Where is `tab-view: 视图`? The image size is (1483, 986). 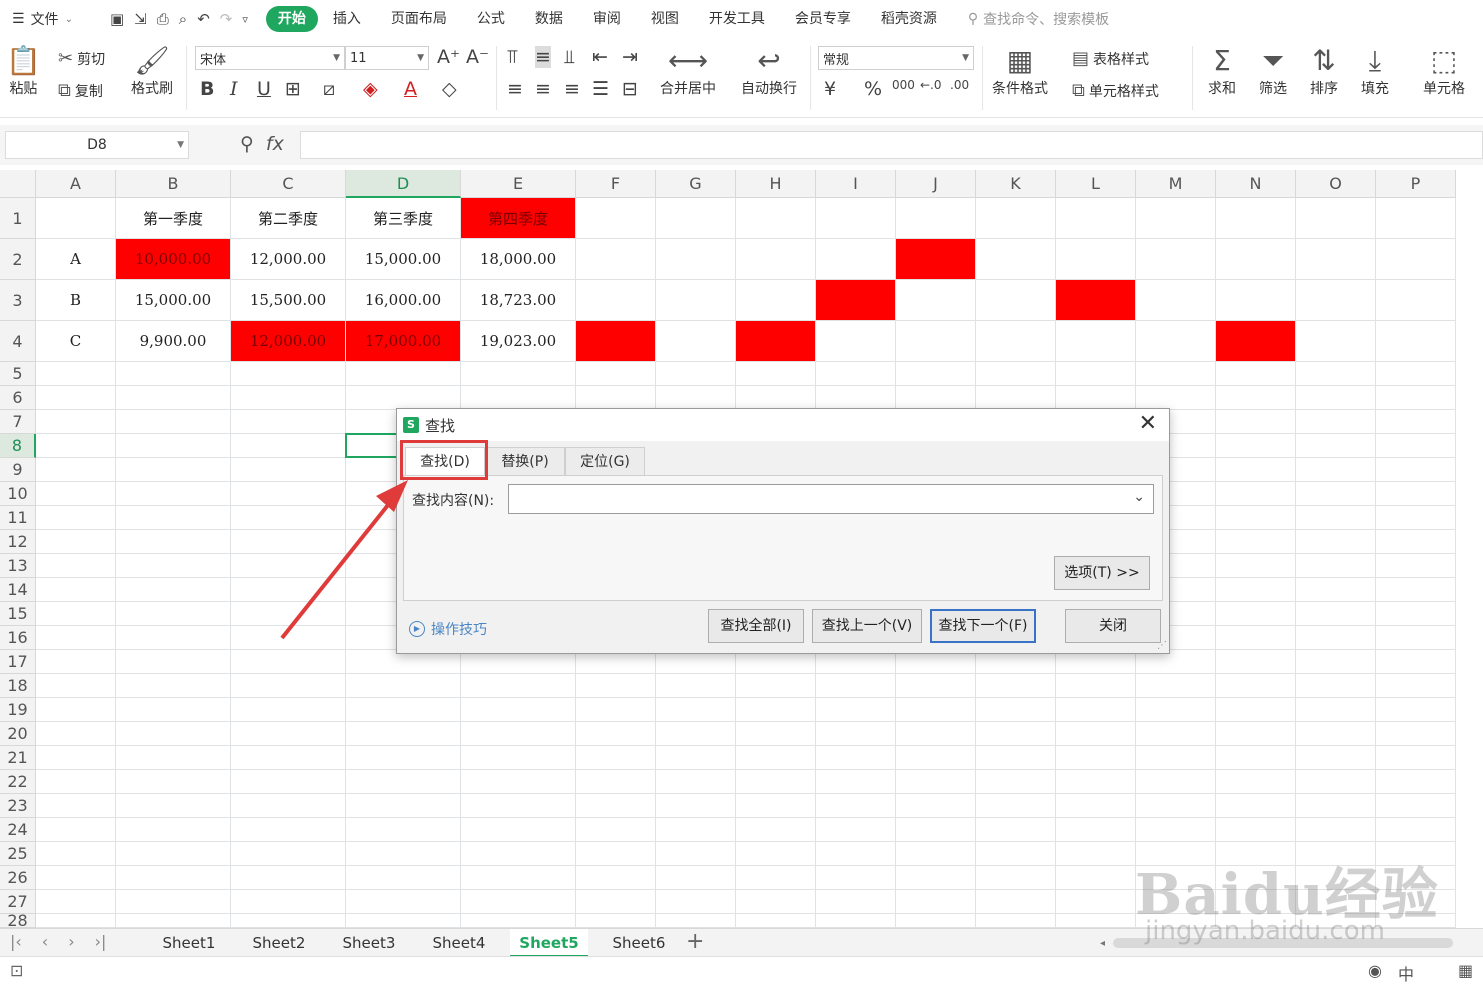
tab-view: 视图 is located at coordinates (665, 19).